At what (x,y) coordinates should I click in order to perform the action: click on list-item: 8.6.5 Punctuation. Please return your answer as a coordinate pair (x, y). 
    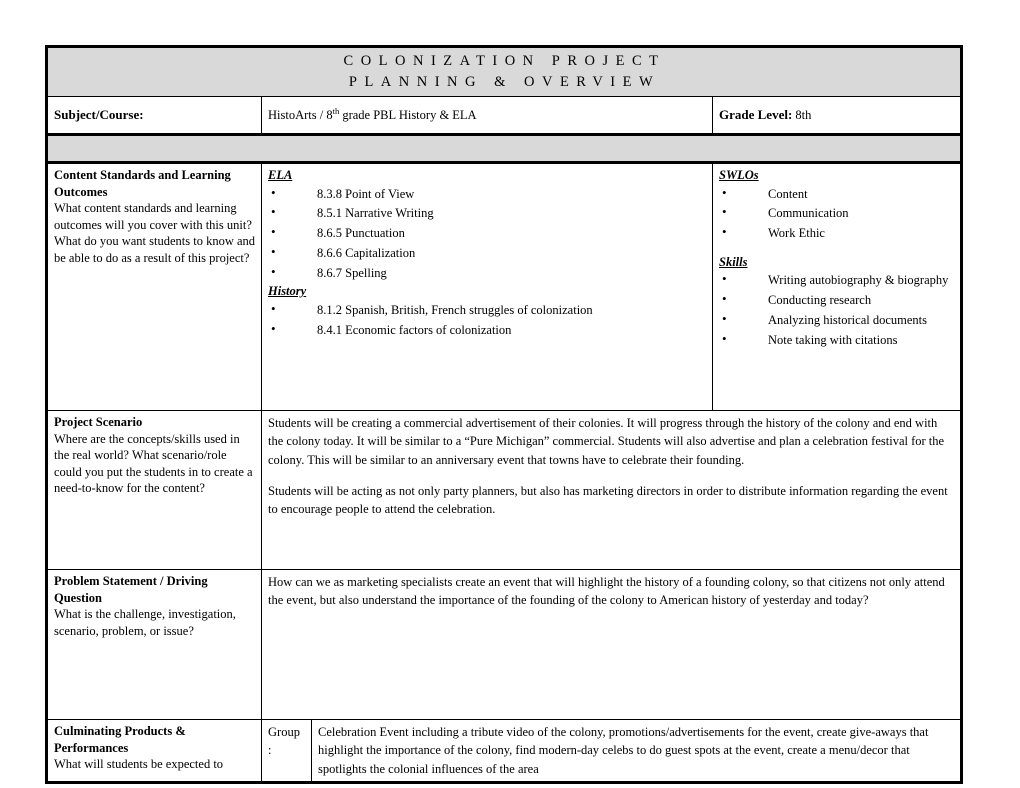
    Looking at the image, I should click on (487, 232).